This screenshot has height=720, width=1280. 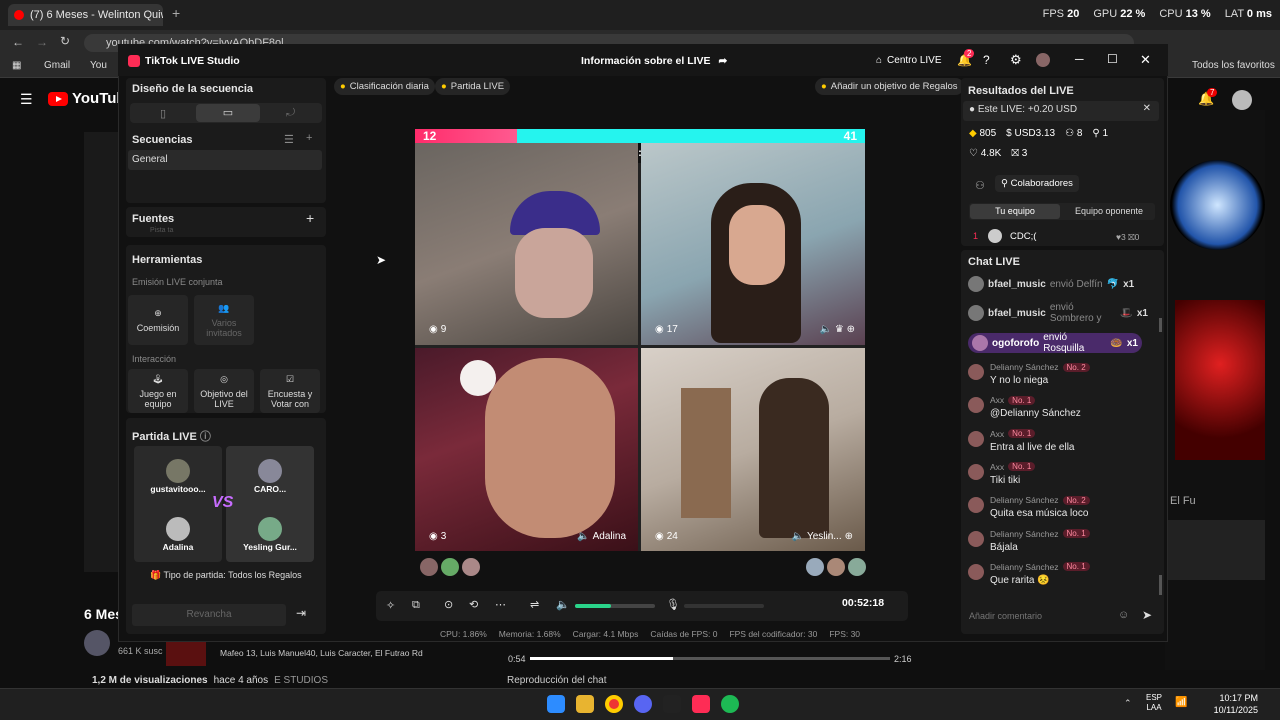 What do you see at coordinates (18, 42) in the screenshot?
I see `back-icon: ←` at bounding box center [18, 42].